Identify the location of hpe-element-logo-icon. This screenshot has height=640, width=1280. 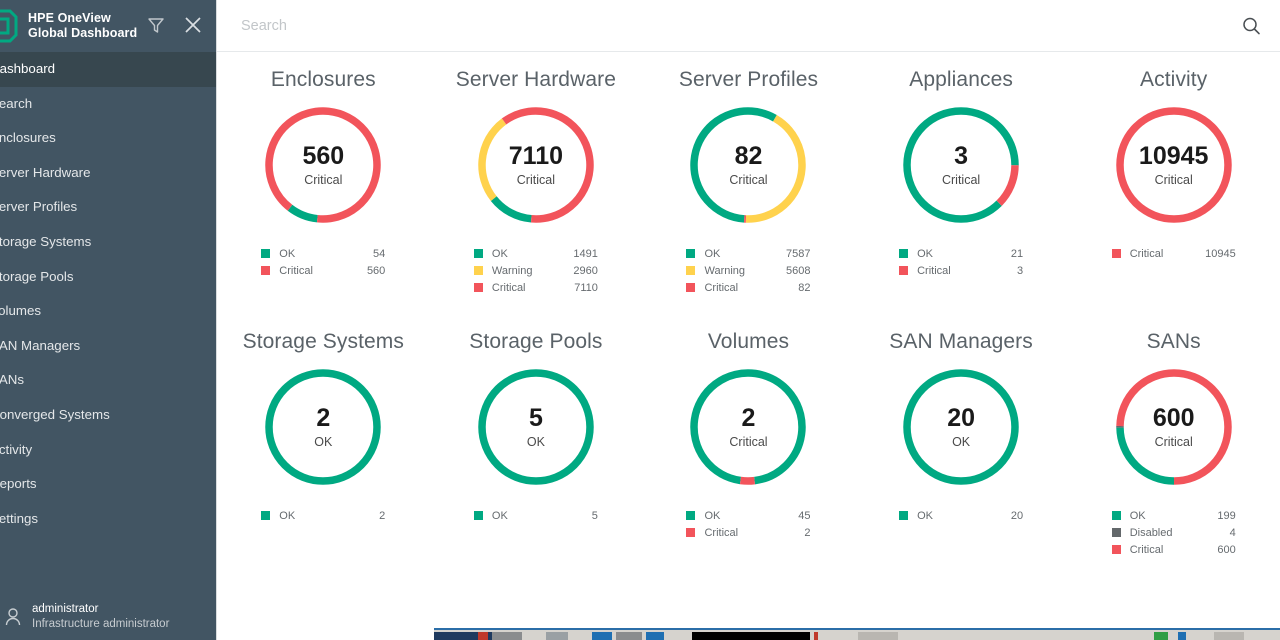
(10, 26).